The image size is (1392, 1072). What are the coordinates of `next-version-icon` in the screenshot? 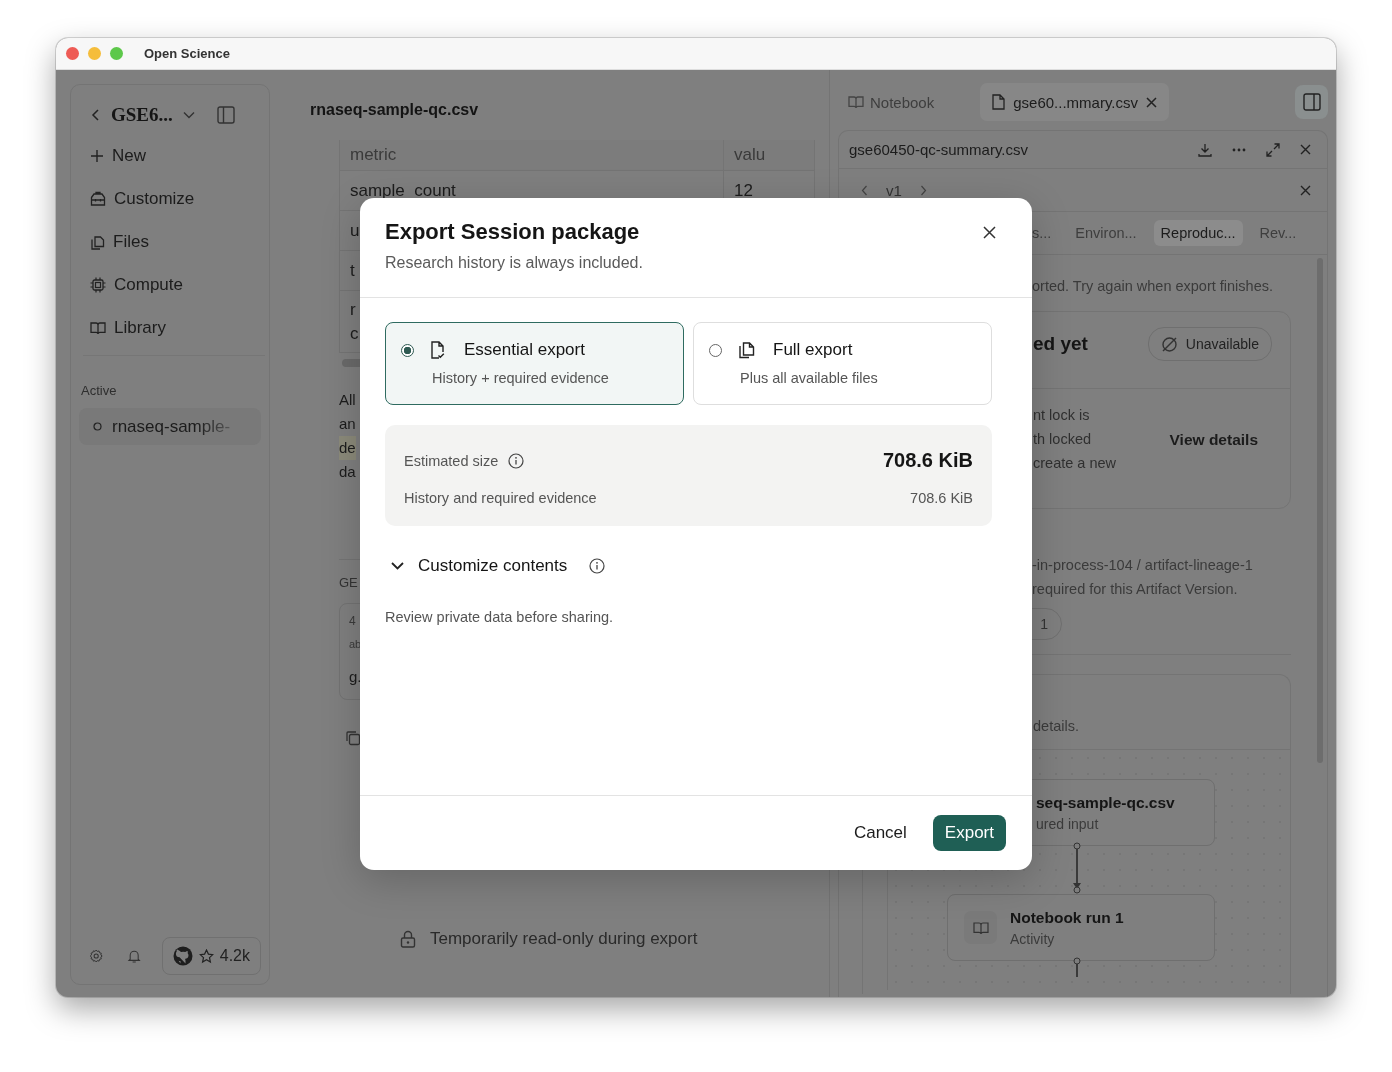 It's located at (923, 190).